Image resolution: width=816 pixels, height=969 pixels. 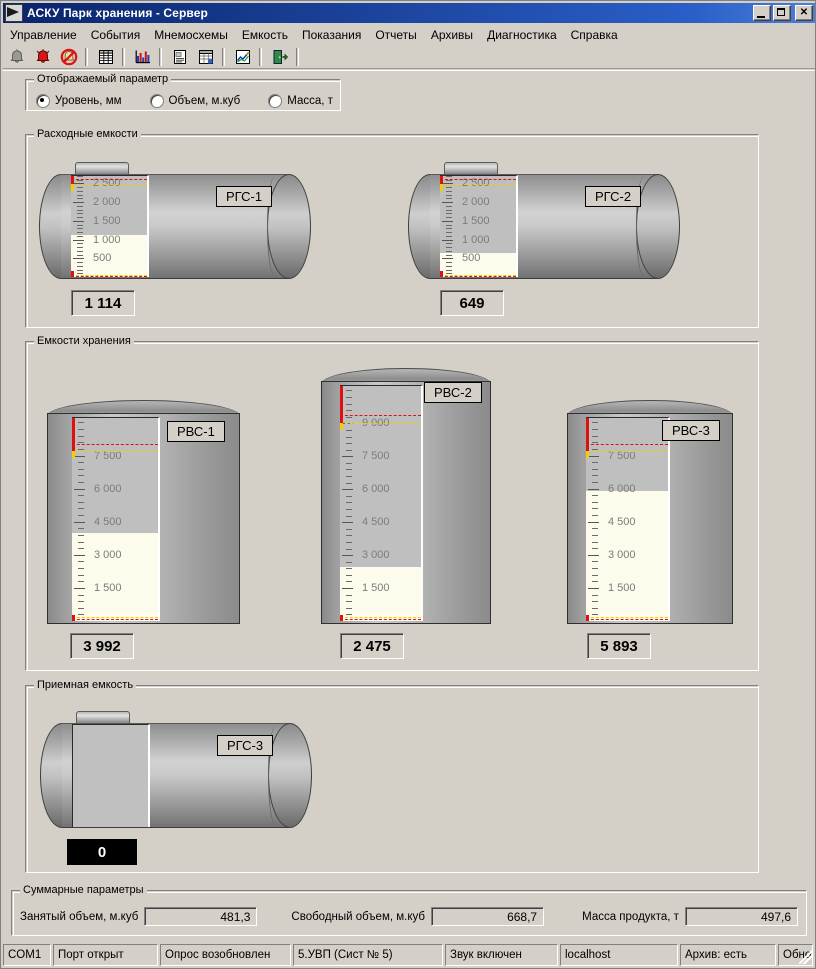 I want to click on radio-mass: Масса, т, so click(x=300, y=101).